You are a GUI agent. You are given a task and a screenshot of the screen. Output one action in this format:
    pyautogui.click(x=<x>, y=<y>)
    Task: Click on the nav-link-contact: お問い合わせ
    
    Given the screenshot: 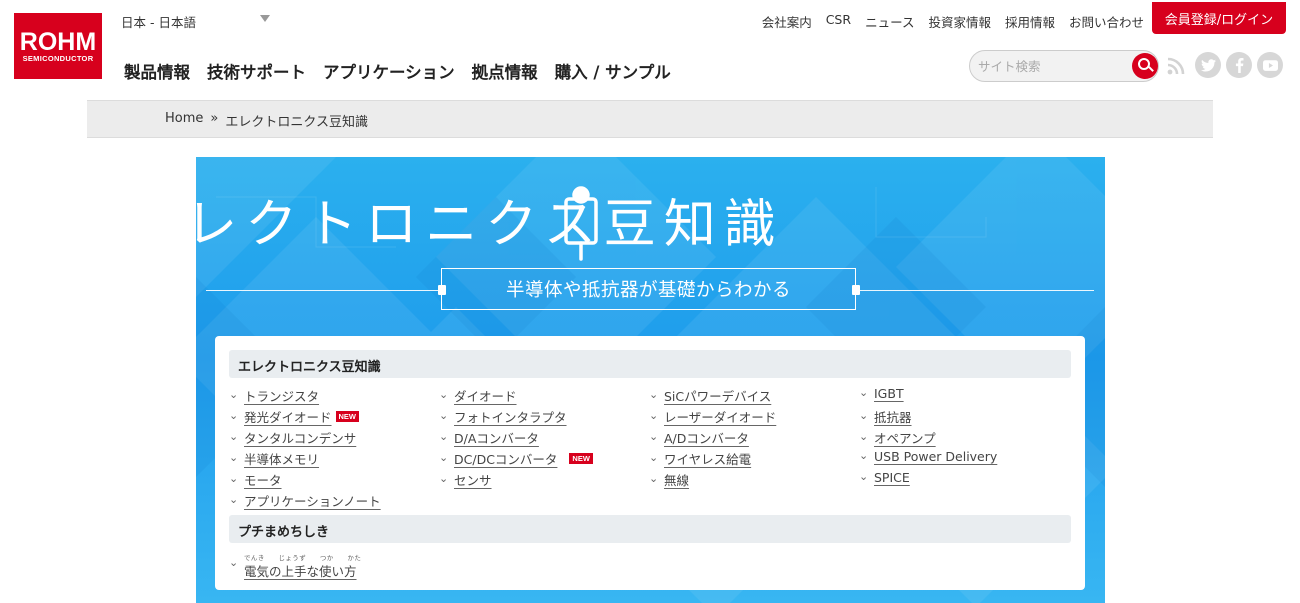 What is the action you would take?
    pyautogui.click(x=1106, y=21)
    